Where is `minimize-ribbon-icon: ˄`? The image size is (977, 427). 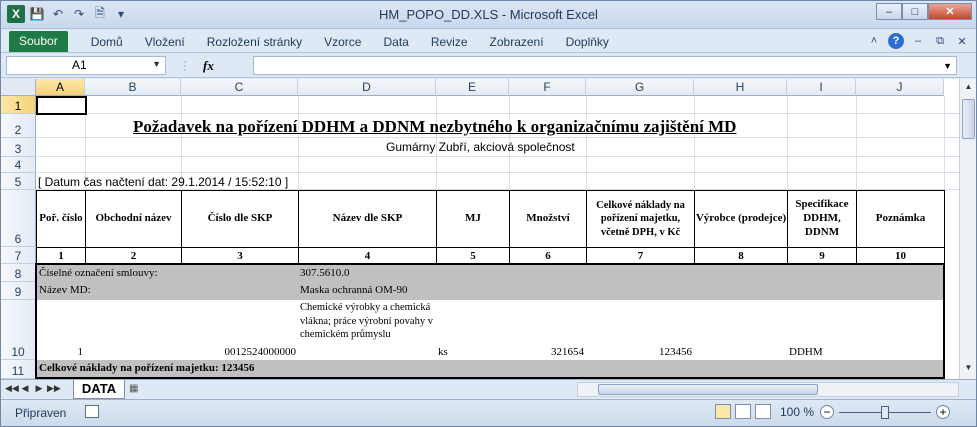 minimize-ribbon-icon: ˄ is located at coordinates (874, 41).